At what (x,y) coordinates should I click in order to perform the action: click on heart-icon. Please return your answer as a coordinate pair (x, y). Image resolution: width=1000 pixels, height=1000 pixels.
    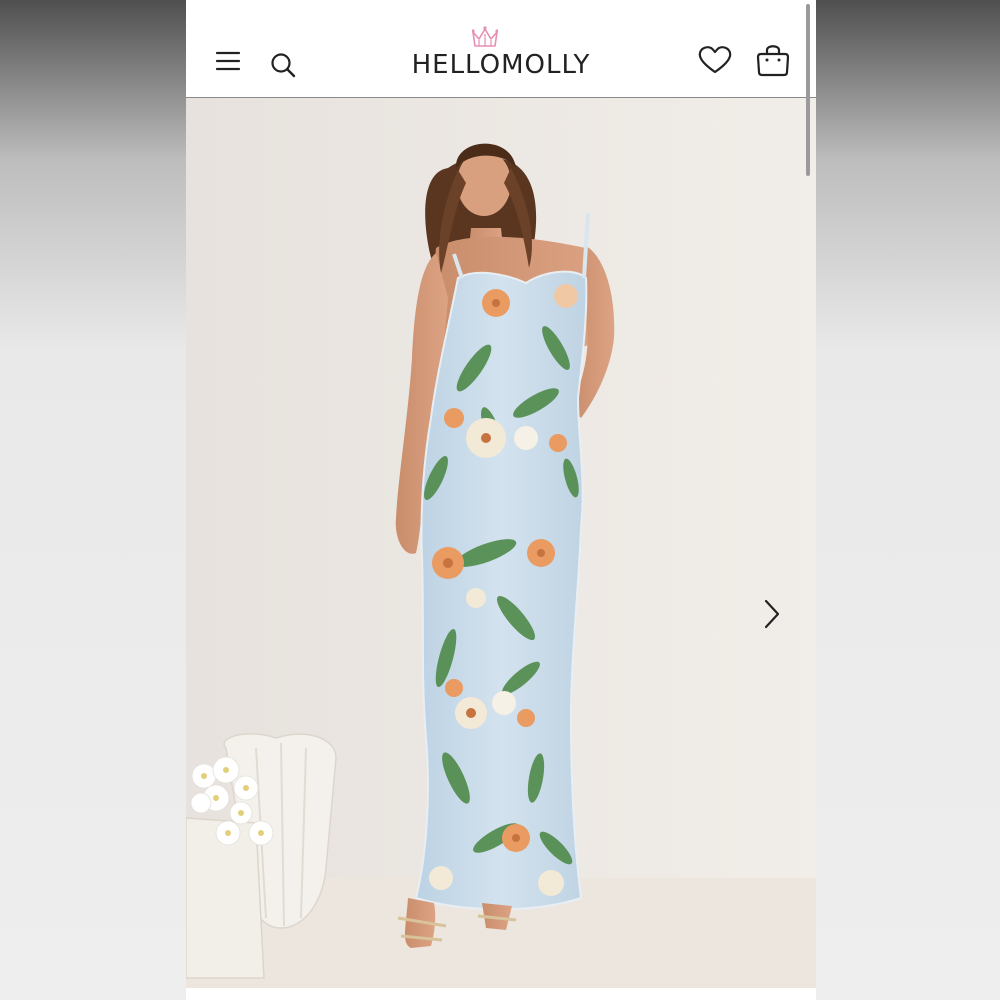
    Looking at the image, I should click on (715, 60).